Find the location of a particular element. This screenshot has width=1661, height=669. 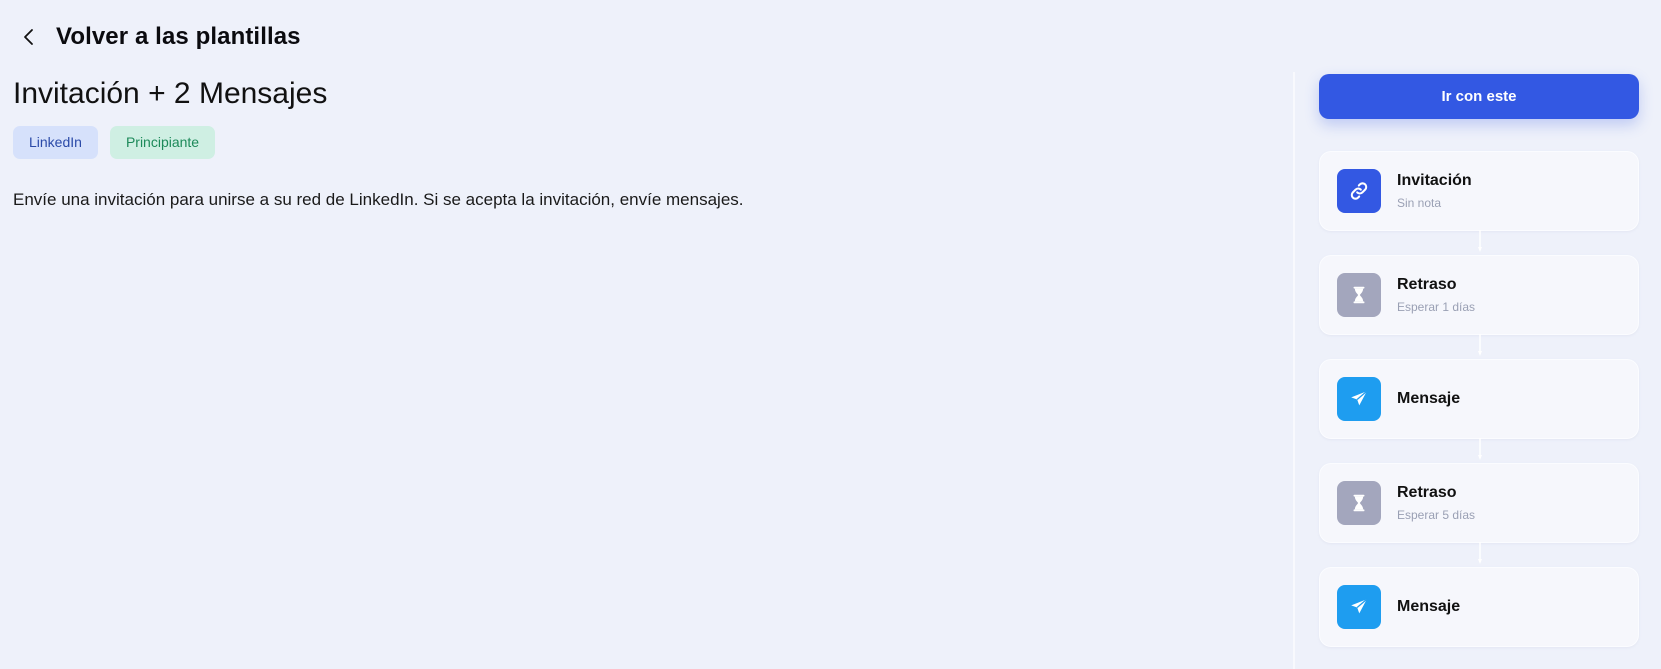

back-button is located at coordinates (29, 37).